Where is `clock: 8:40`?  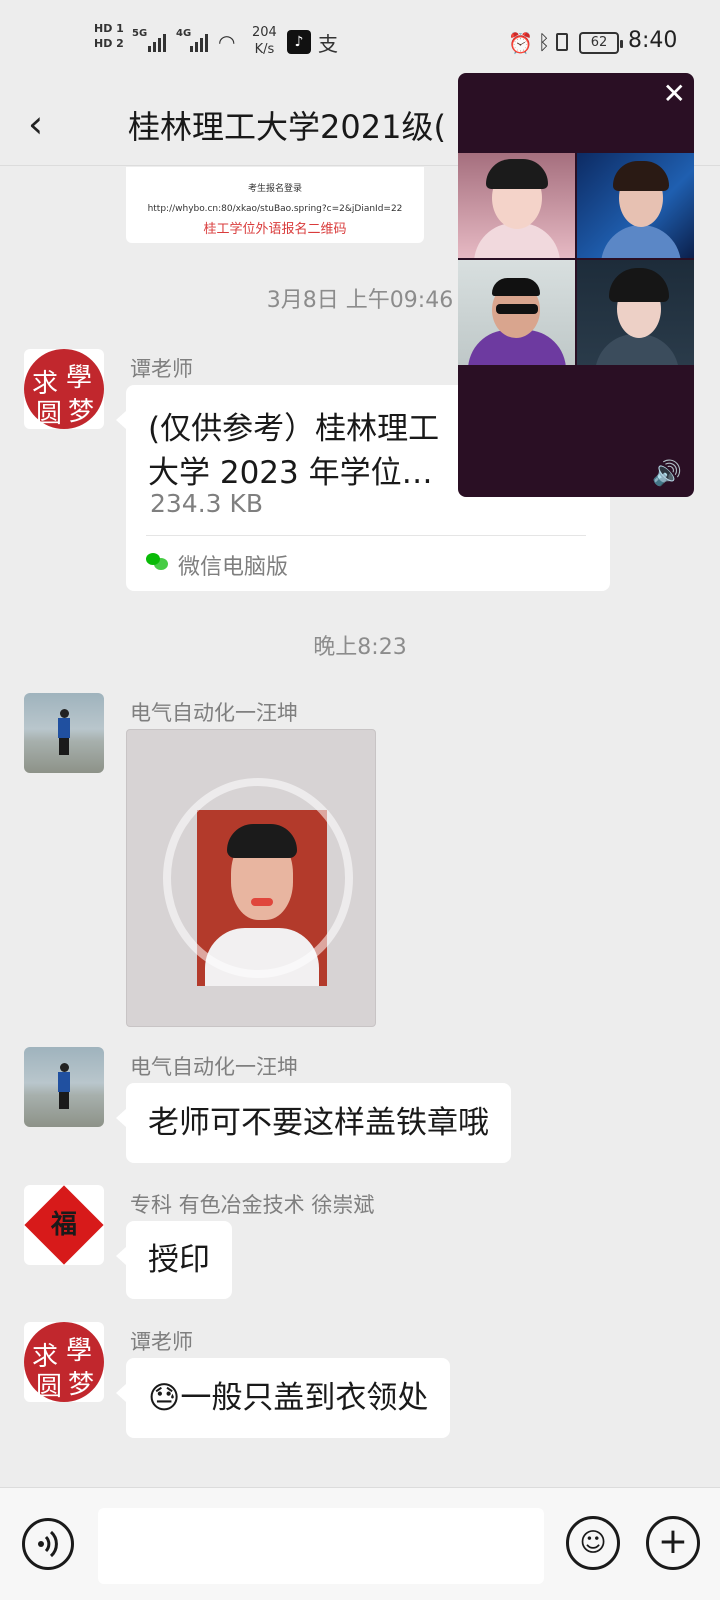 clock: 8:40 is located at coordinates (653, 40).